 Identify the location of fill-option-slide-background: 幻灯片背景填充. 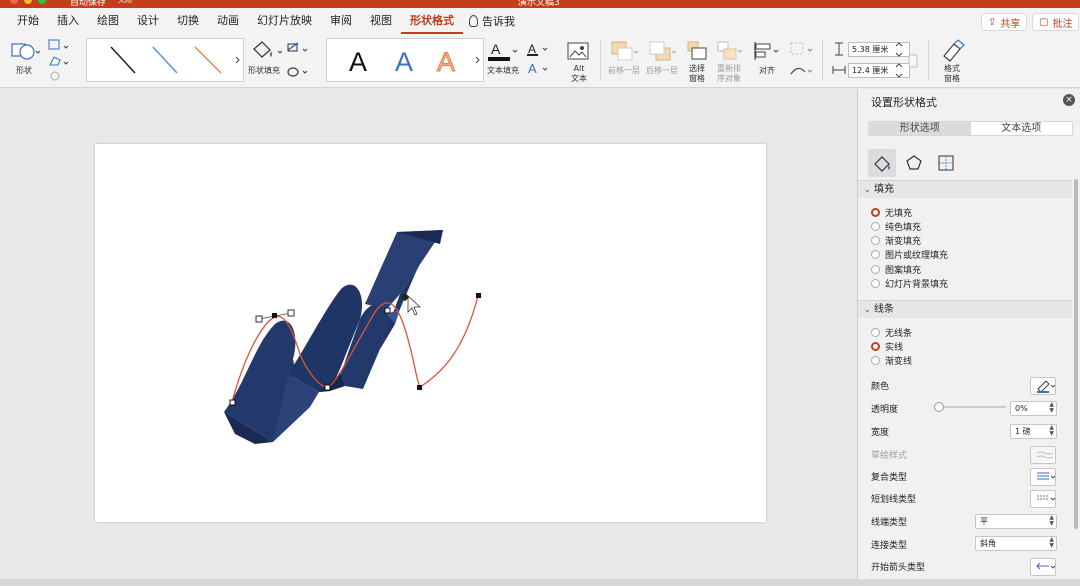
(909, 283).